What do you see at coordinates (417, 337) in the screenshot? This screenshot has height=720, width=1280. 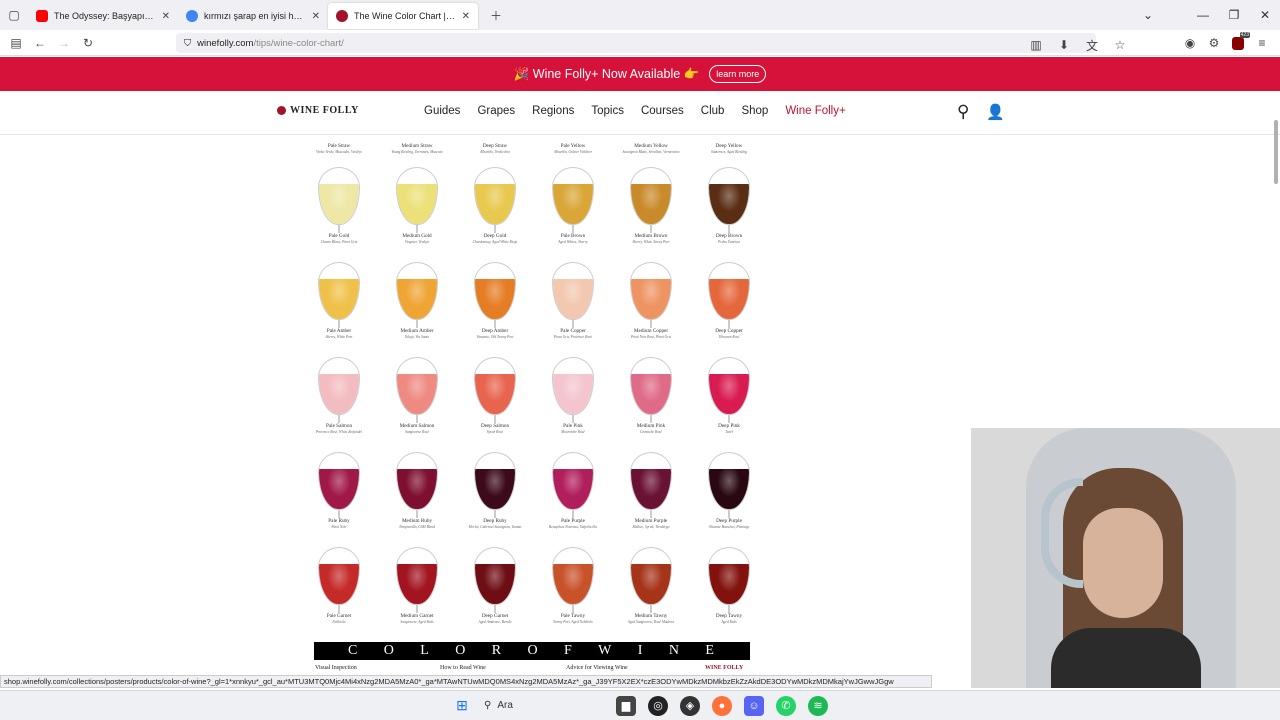 I see `grape-examples: Tokaji, Vin Santo` at bounding box center [417, 337].